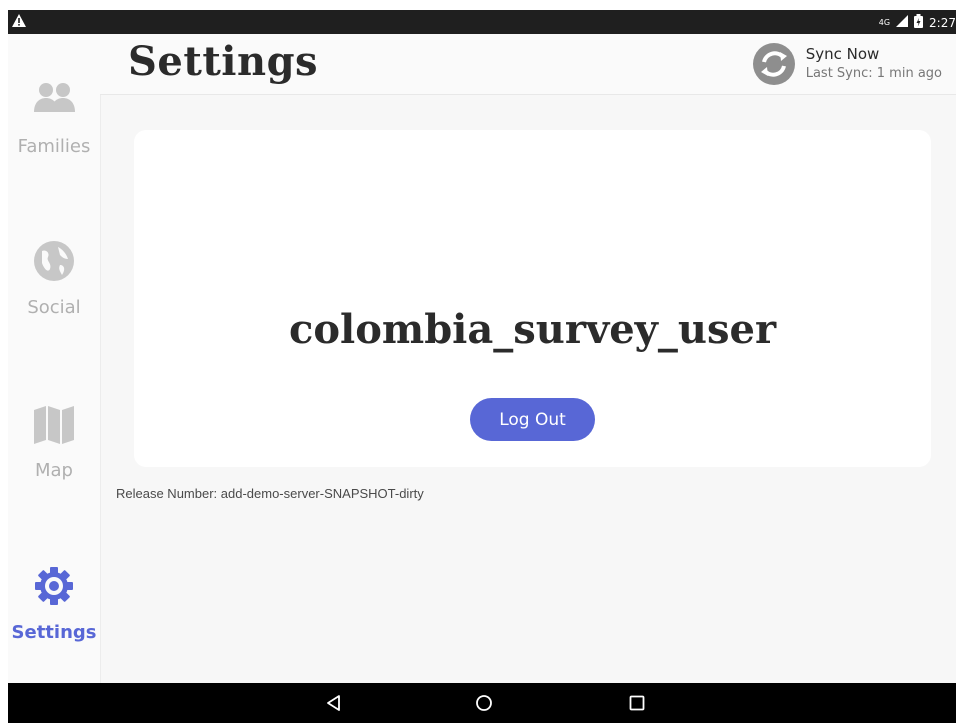 This screenshot has height=723, width=956. What do you see at coordinates (54, 261) in the screenshot?
I see `globe-icon` at bounding box center [54, 261].